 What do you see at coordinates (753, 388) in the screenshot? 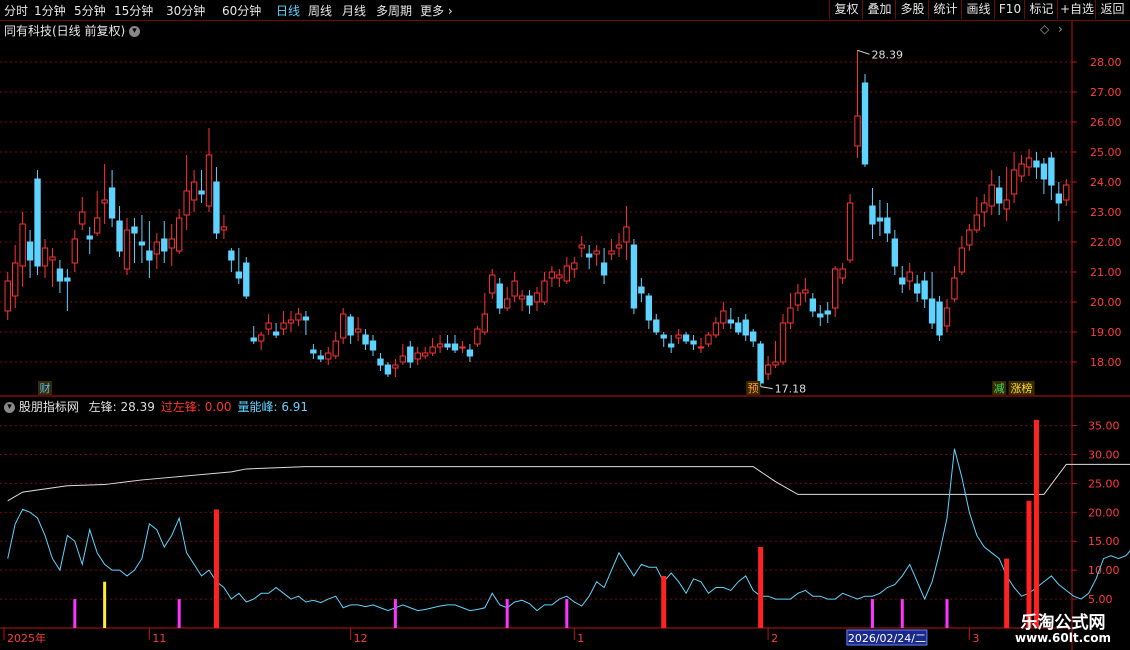
I see `event-marker: 预` at bounding box center [753, 388].